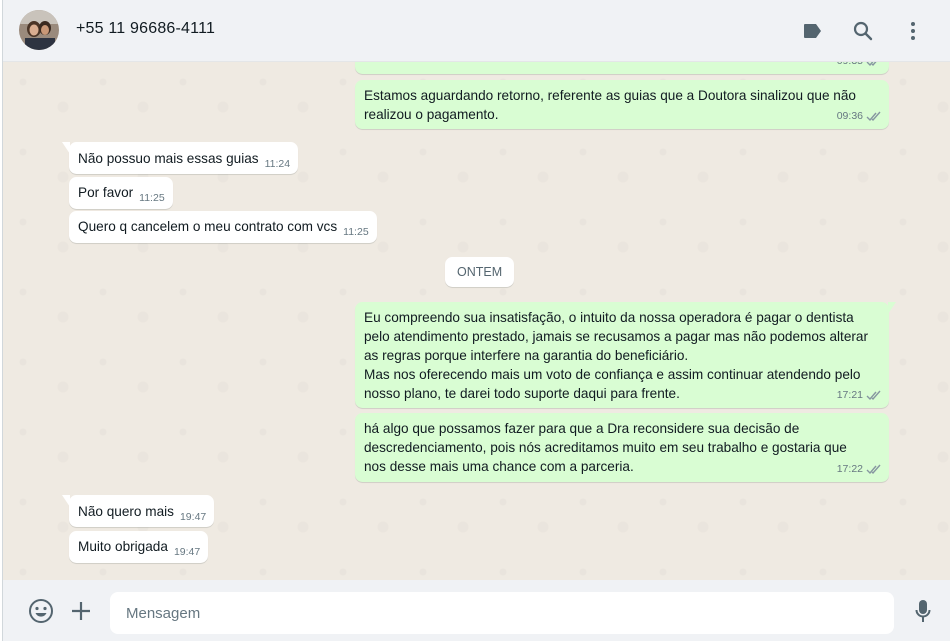 The height and width of the screenshot is (641, 950). Describe the element at coordinates (476, 31) in the screenshot. I see `chat-header: +55 11 96686-4111` at that location.